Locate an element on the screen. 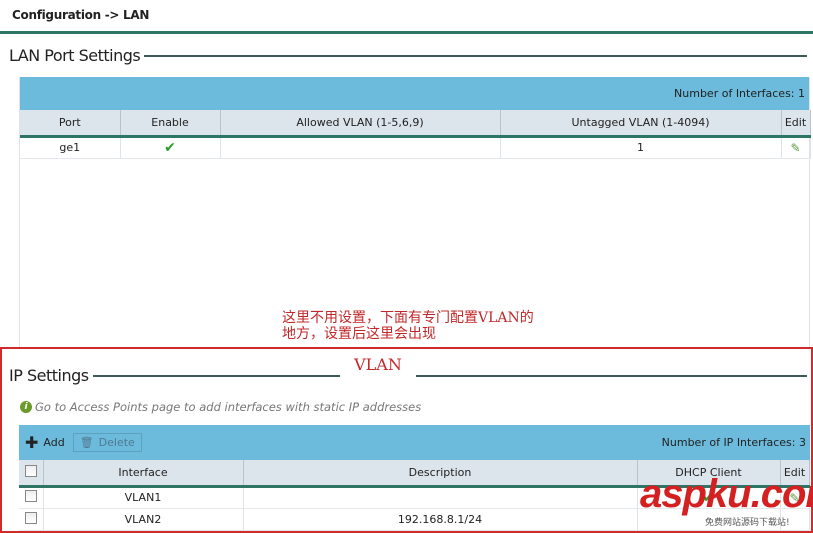  col-untagged-vlan: Untagged VLAN (1-4094) is located at coordinates (641, 124).